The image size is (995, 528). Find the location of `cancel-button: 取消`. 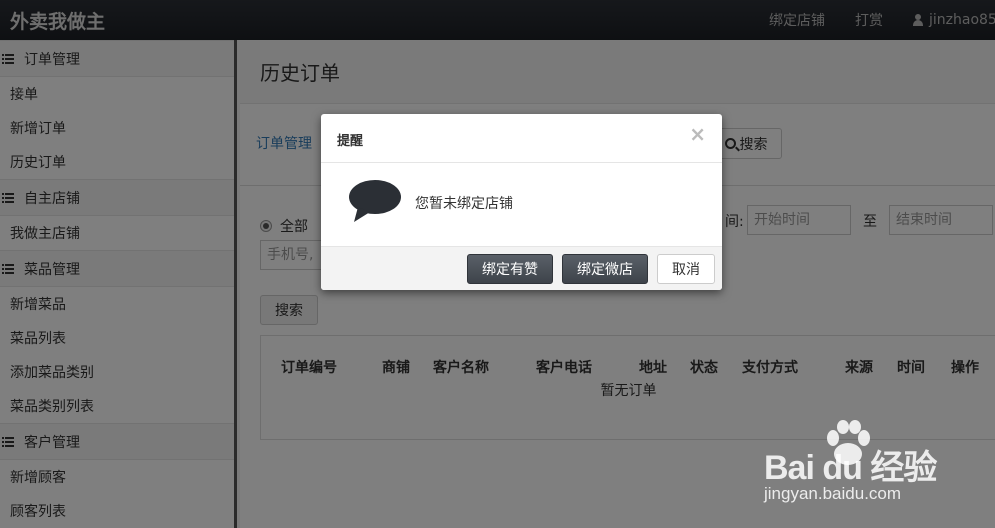

cancel-button: 取消 is located at coordinates (686, 269).